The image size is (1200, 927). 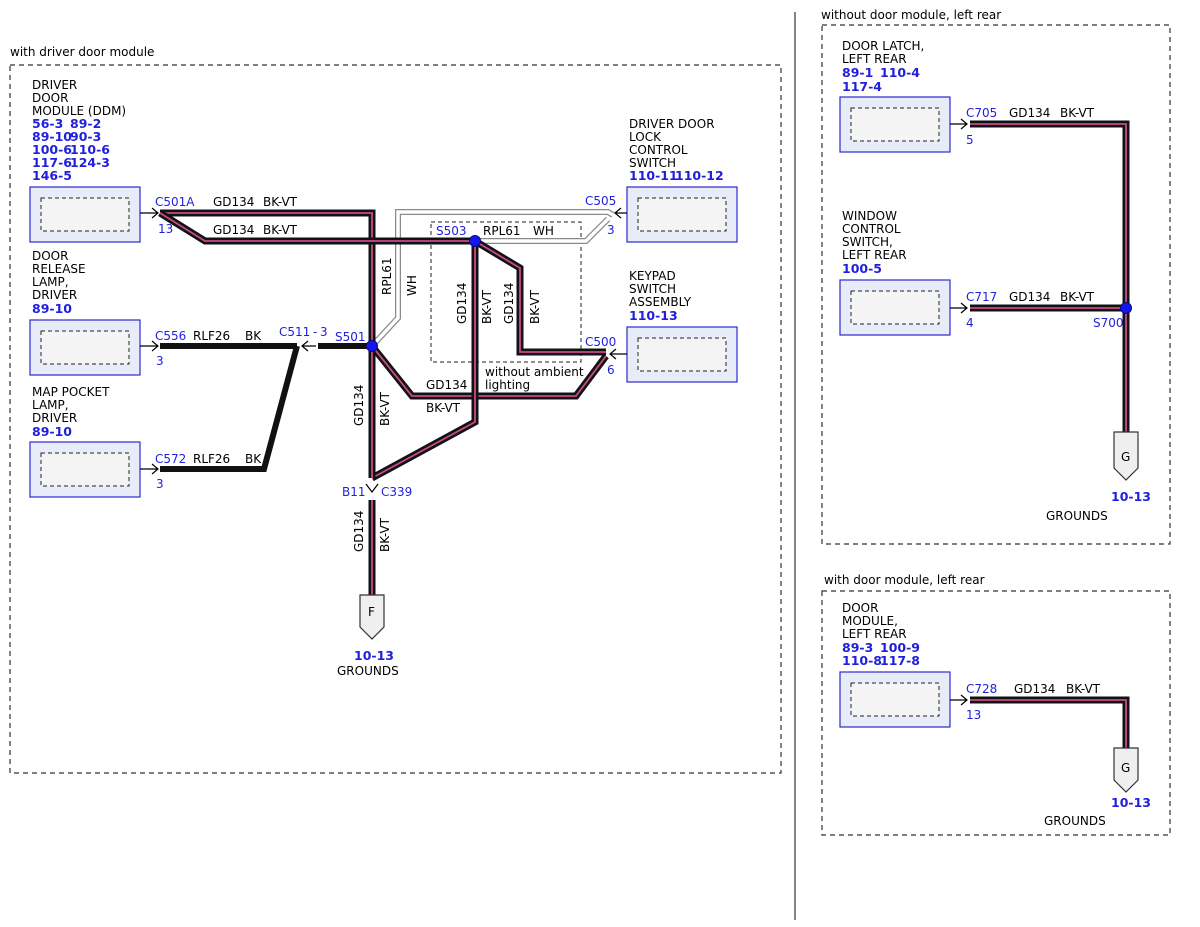 I want to click on ref-link: 110-12, so click(x=699, y=175).